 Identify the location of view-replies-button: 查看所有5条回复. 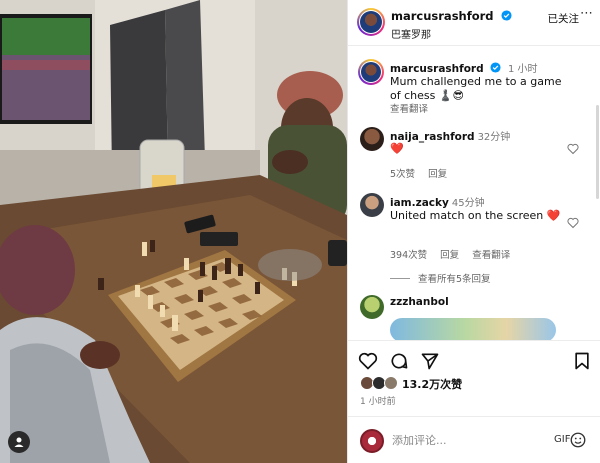
(440, 278).